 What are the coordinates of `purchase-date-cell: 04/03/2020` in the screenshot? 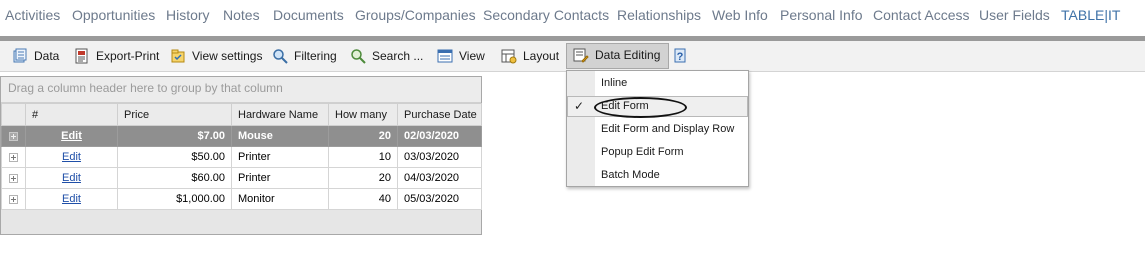 It's located at (439, 178).